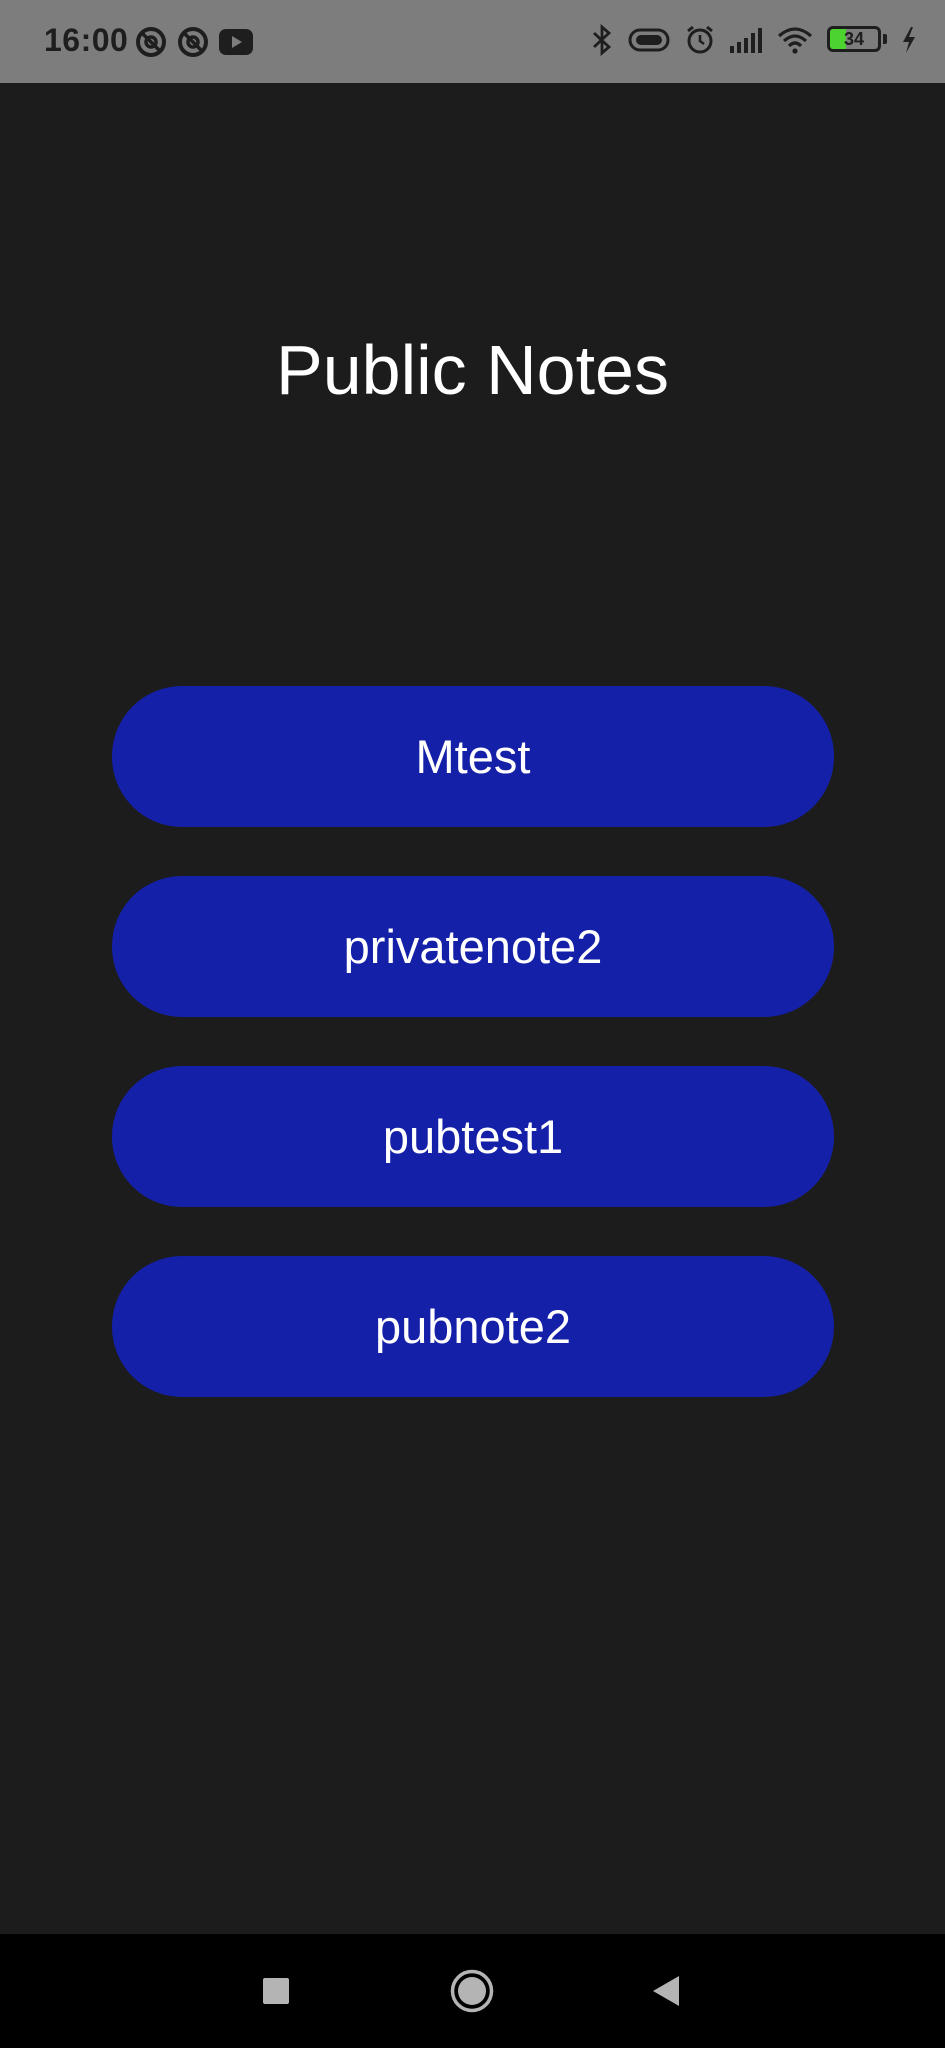 This screenshot has width=945, height=2048. I want to click on battery-icon: 34, so click(857, 40).